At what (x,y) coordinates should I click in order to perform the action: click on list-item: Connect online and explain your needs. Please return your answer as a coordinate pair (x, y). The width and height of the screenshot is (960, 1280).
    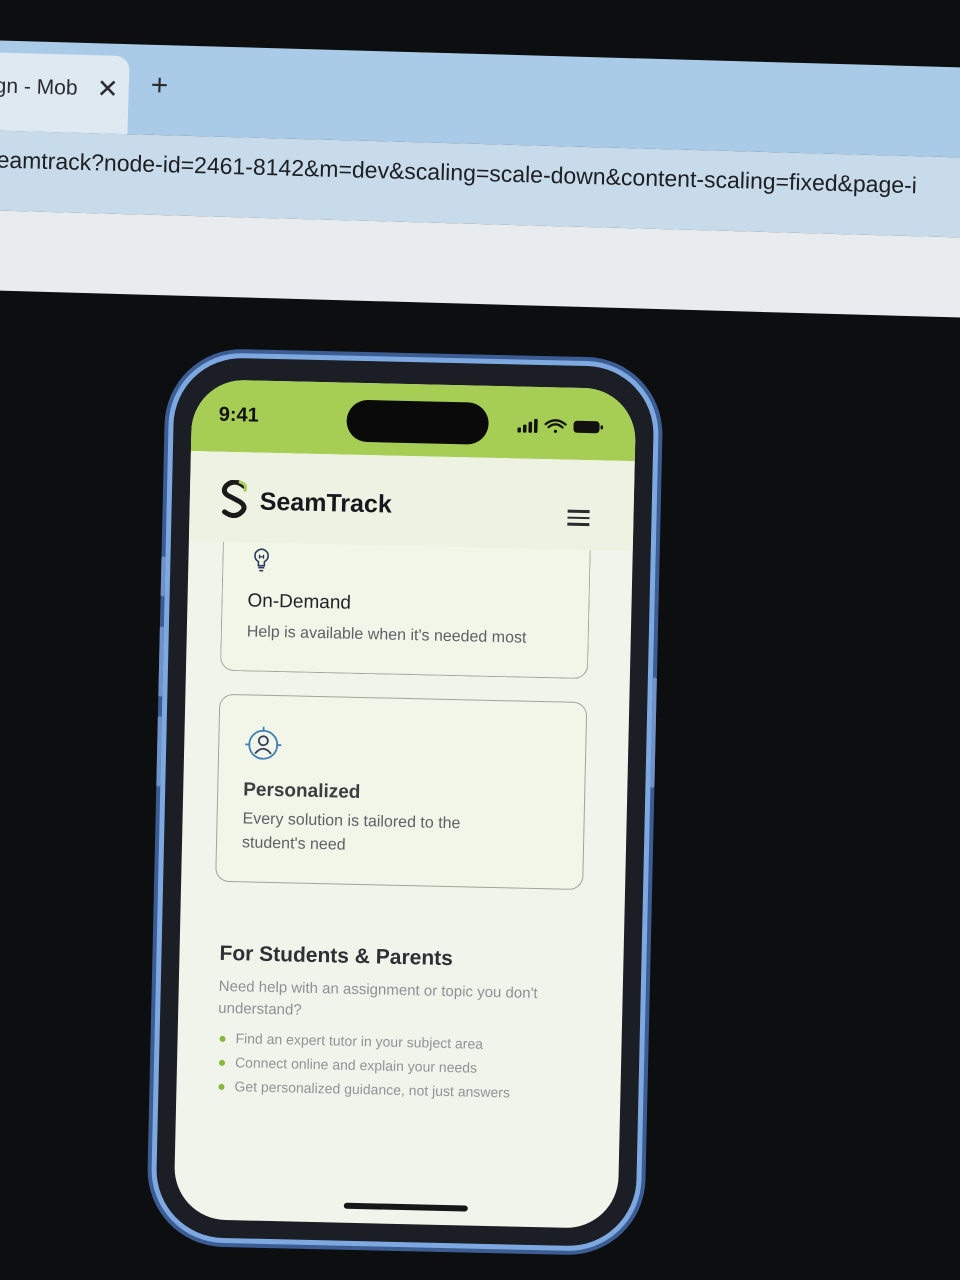
    Looking at the image, I should click on (377, 1066).